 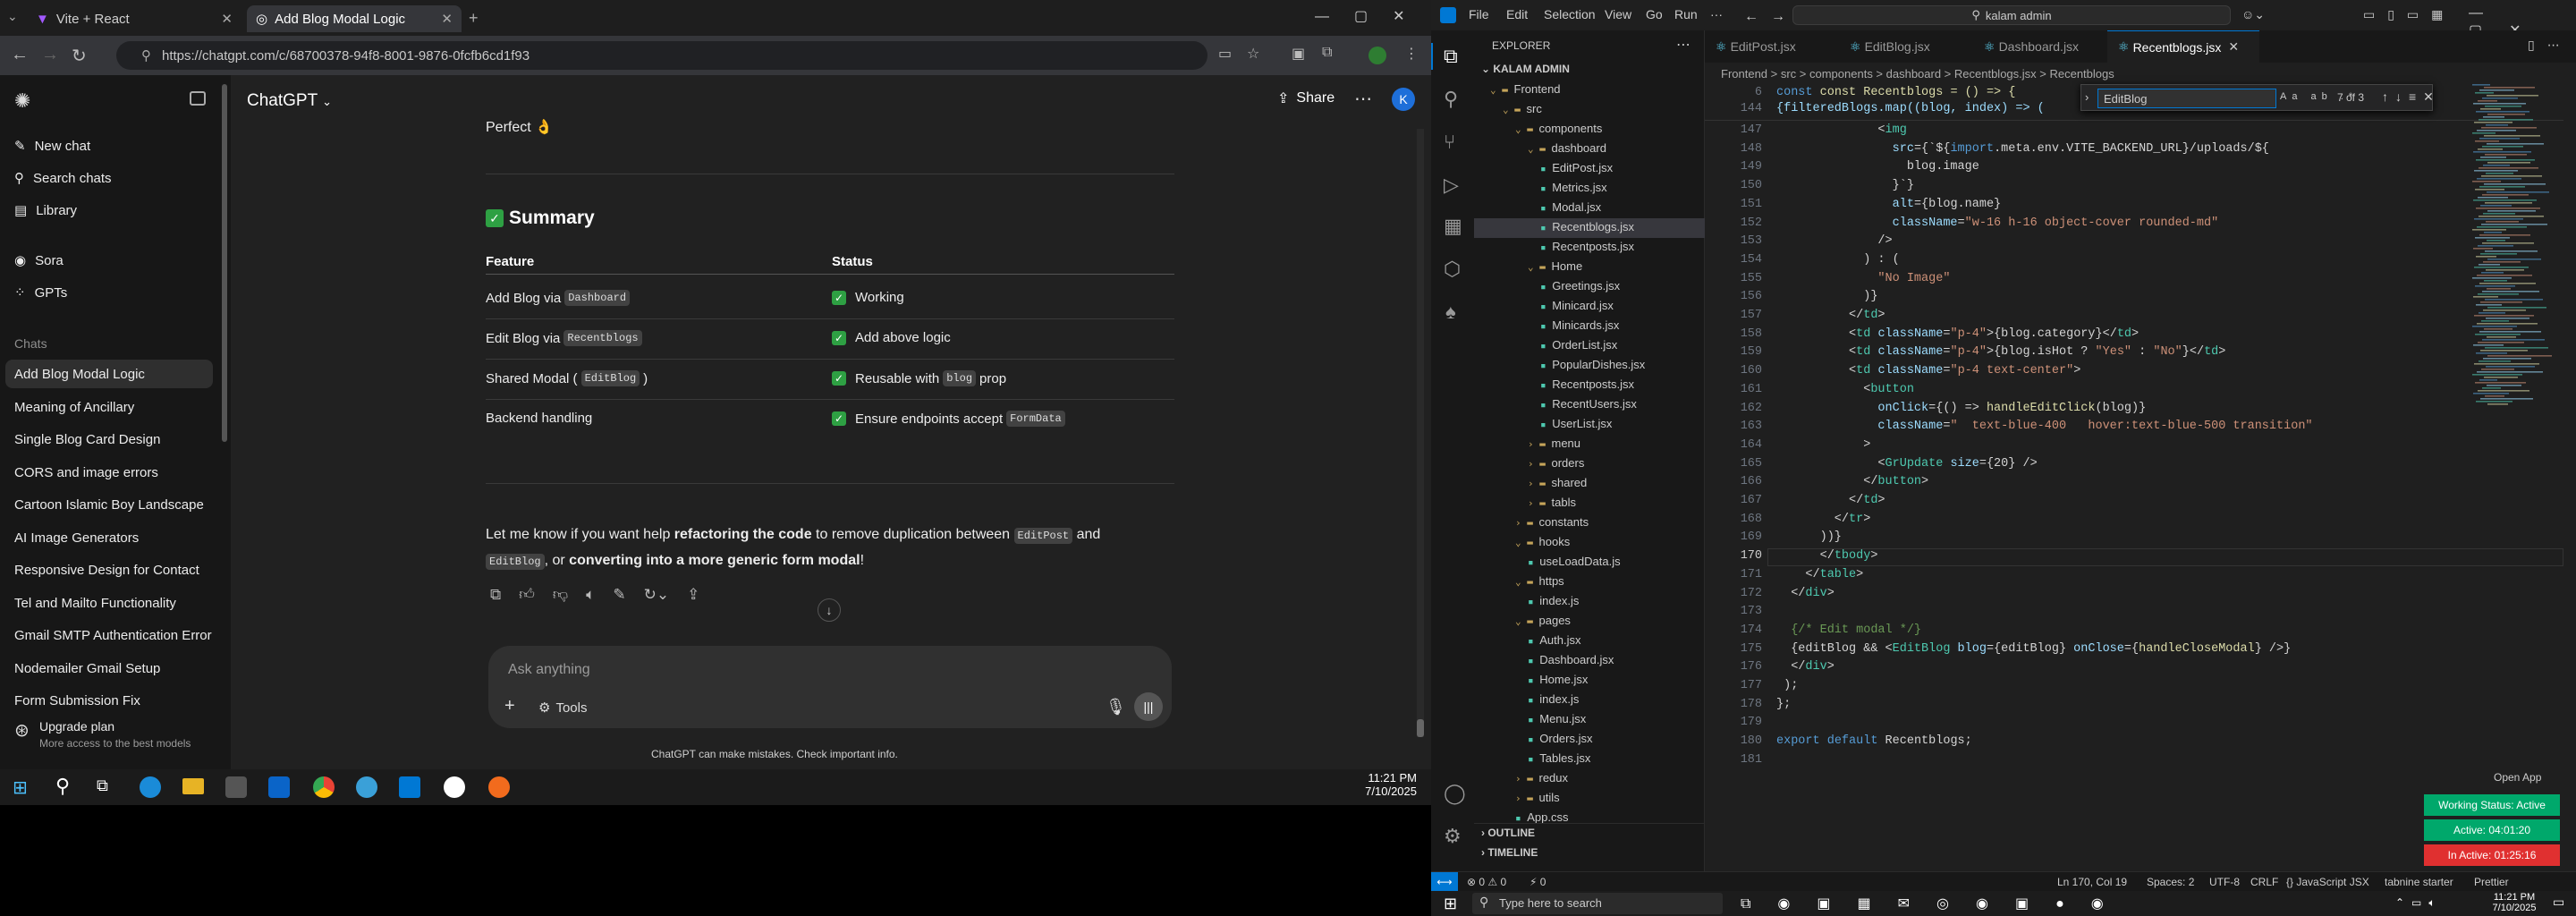 What do you see at coordinates (495, 595) in the screenshot?
I see `copy-icon: ⧉` at bounding box center [495, 595].